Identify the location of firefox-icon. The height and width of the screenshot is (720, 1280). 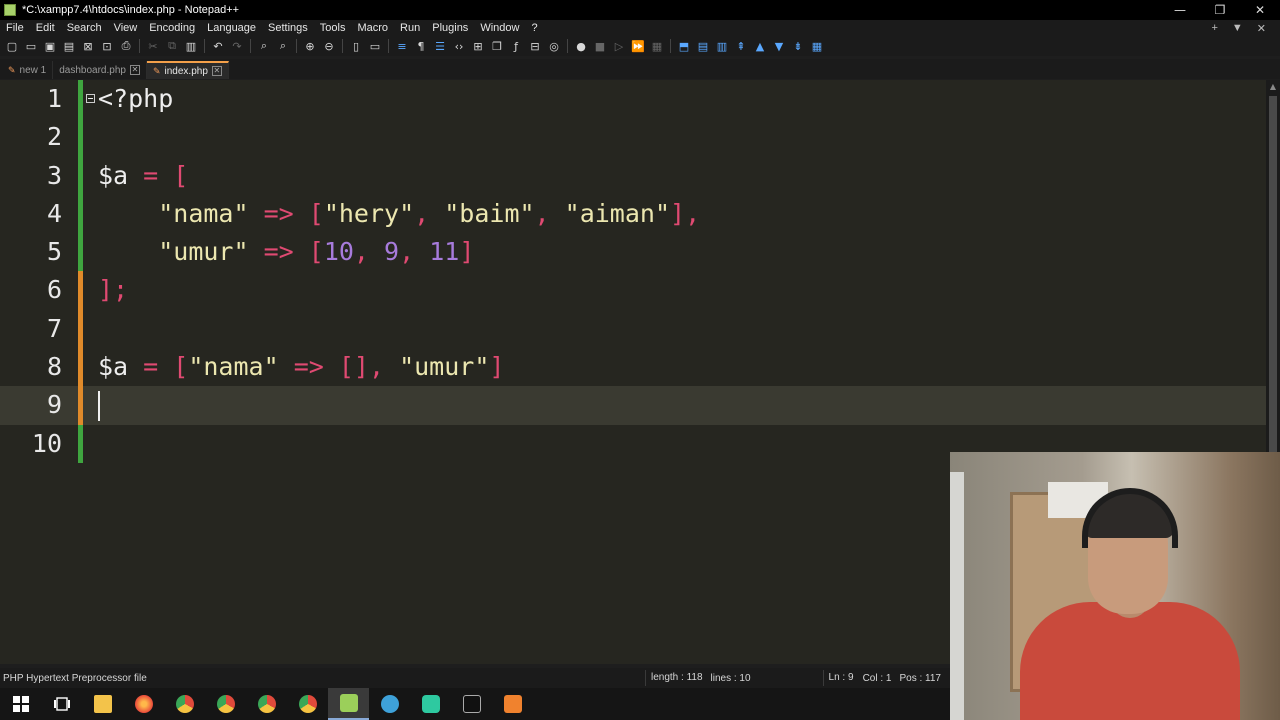
(143, 704).